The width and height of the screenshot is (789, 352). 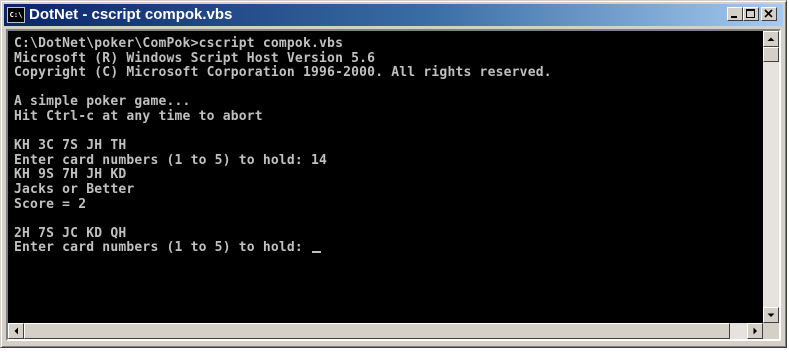 I want to click on horizontal-scroll-thumb, so click(x=377, y=331).